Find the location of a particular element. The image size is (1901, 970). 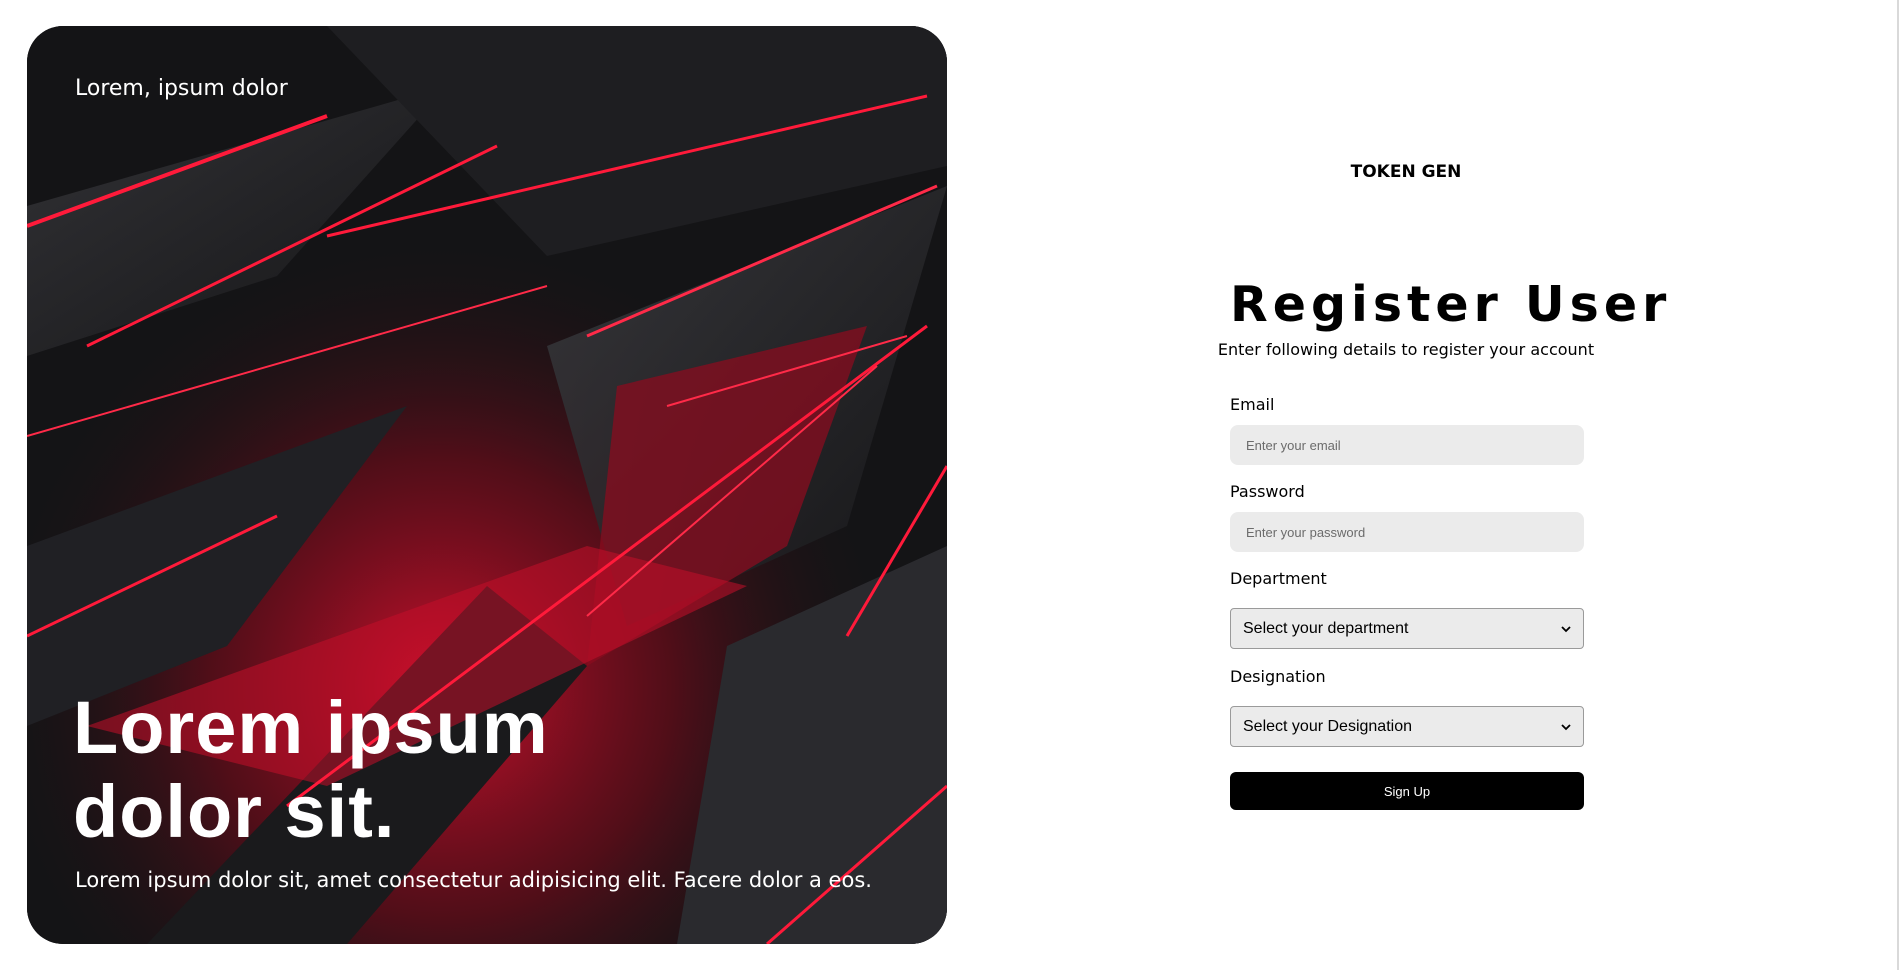

department-select-value: Select your department is located at coordinates (1326, 628).